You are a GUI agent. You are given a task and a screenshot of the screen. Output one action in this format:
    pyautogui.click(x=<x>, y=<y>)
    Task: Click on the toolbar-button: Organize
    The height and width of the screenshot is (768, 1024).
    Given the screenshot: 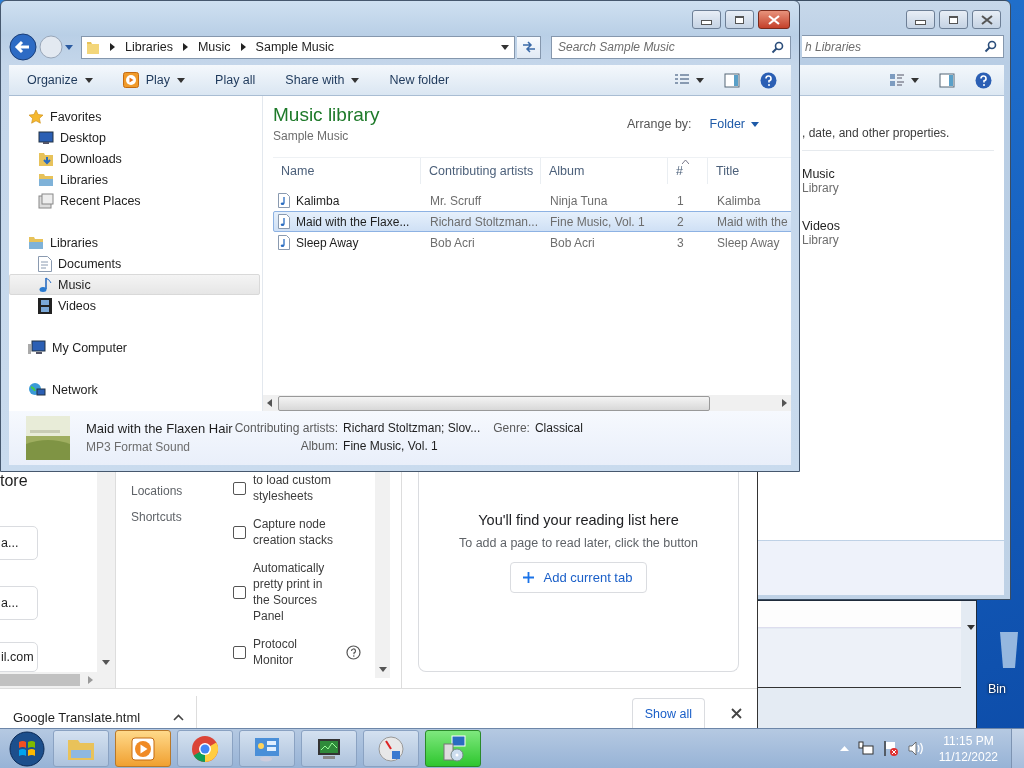 What is the action you would take?
    pyautogui.click(x=60, y=80)
    